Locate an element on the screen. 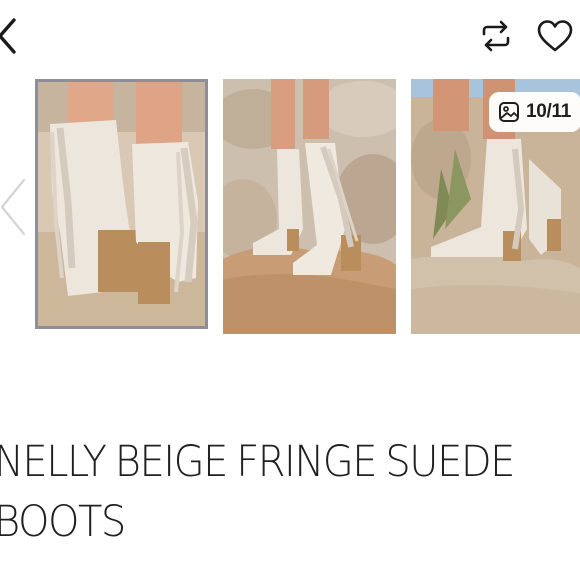 This screenshot has width=580, height=580. product-photo-side-view is located at coordinates (309, 206).